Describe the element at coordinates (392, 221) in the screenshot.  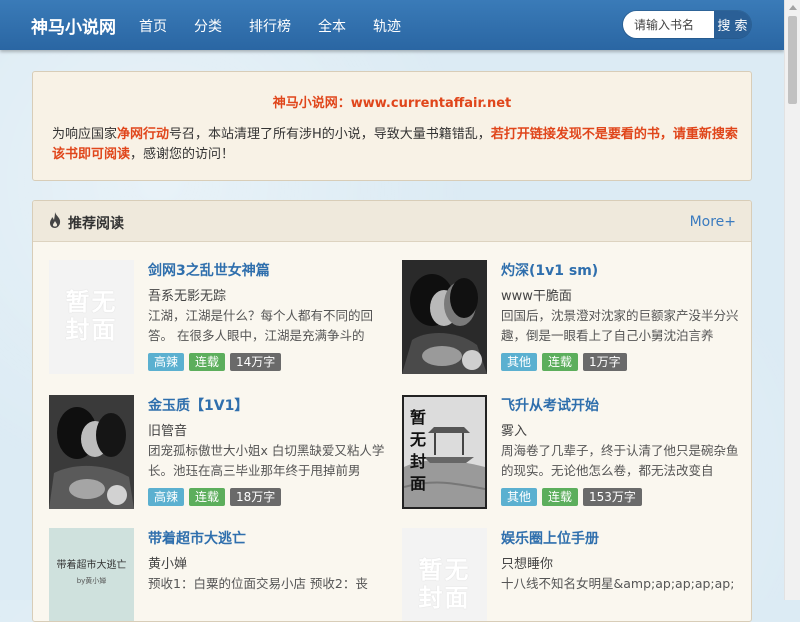
I see `recommend-header: 推荐阅读 More+` at that location.